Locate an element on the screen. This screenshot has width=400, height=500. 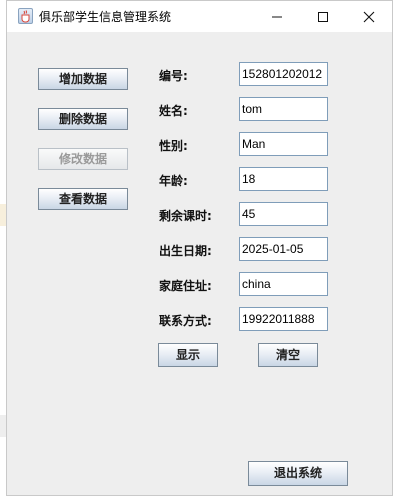
gender-field is located at coordinates (283, 144).